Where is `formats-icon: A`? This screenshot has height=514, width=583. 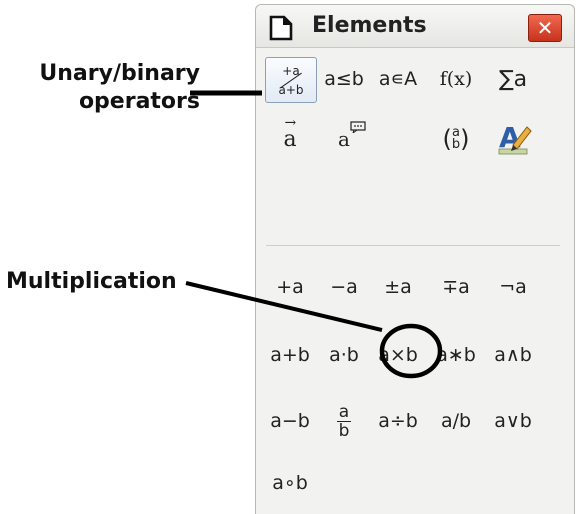 formats-icon: A is located at coordinates (515, 138).